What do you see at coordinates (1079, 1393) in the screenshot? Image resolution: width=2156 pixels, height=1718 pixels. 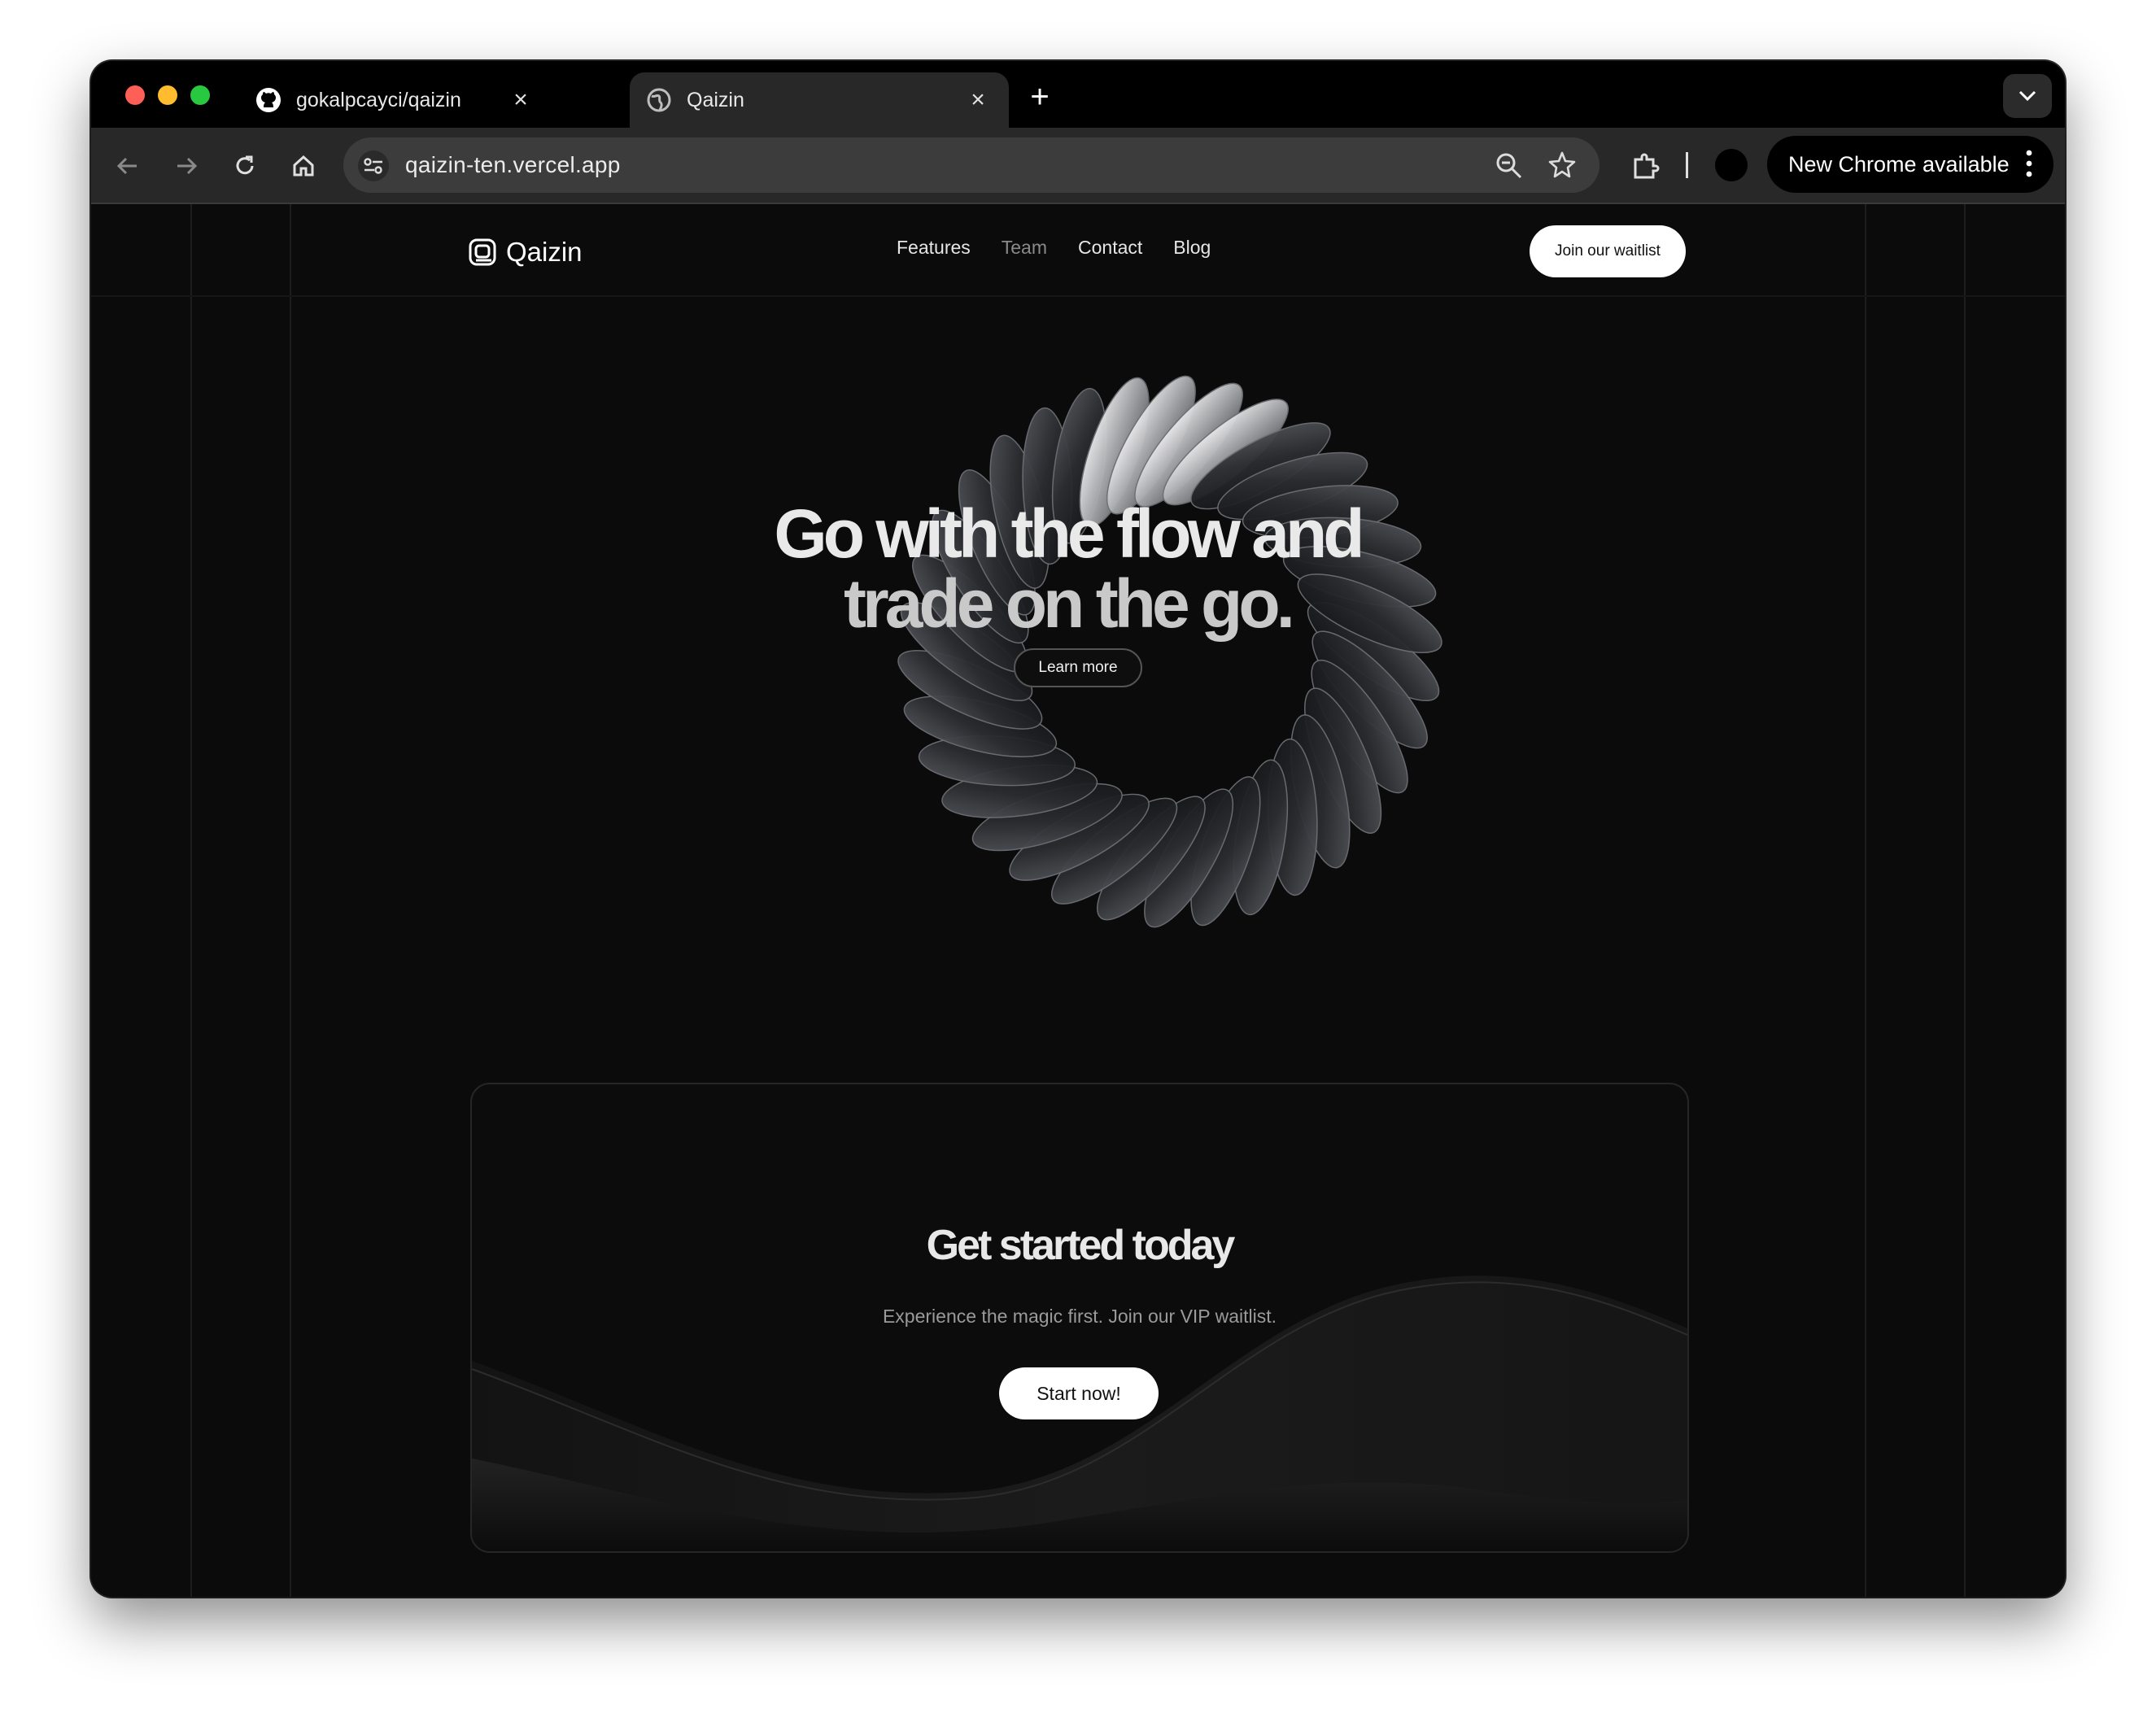 I see `start-now-button: Start now!` at bounding box center [1079, 1393].